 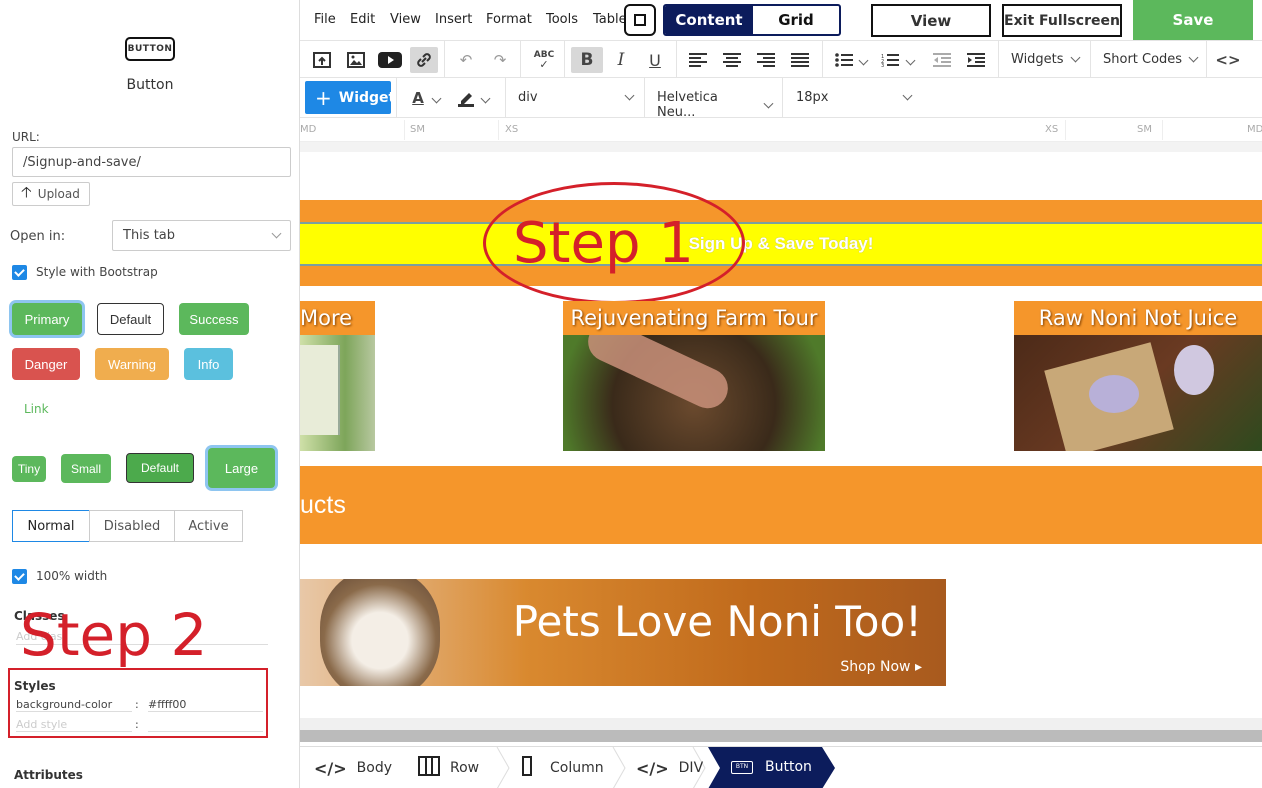 What do you see at coordinates (72, 576) in the screenshot?
I see `full-width-label: 100% width` at bounding box center [72, 576].